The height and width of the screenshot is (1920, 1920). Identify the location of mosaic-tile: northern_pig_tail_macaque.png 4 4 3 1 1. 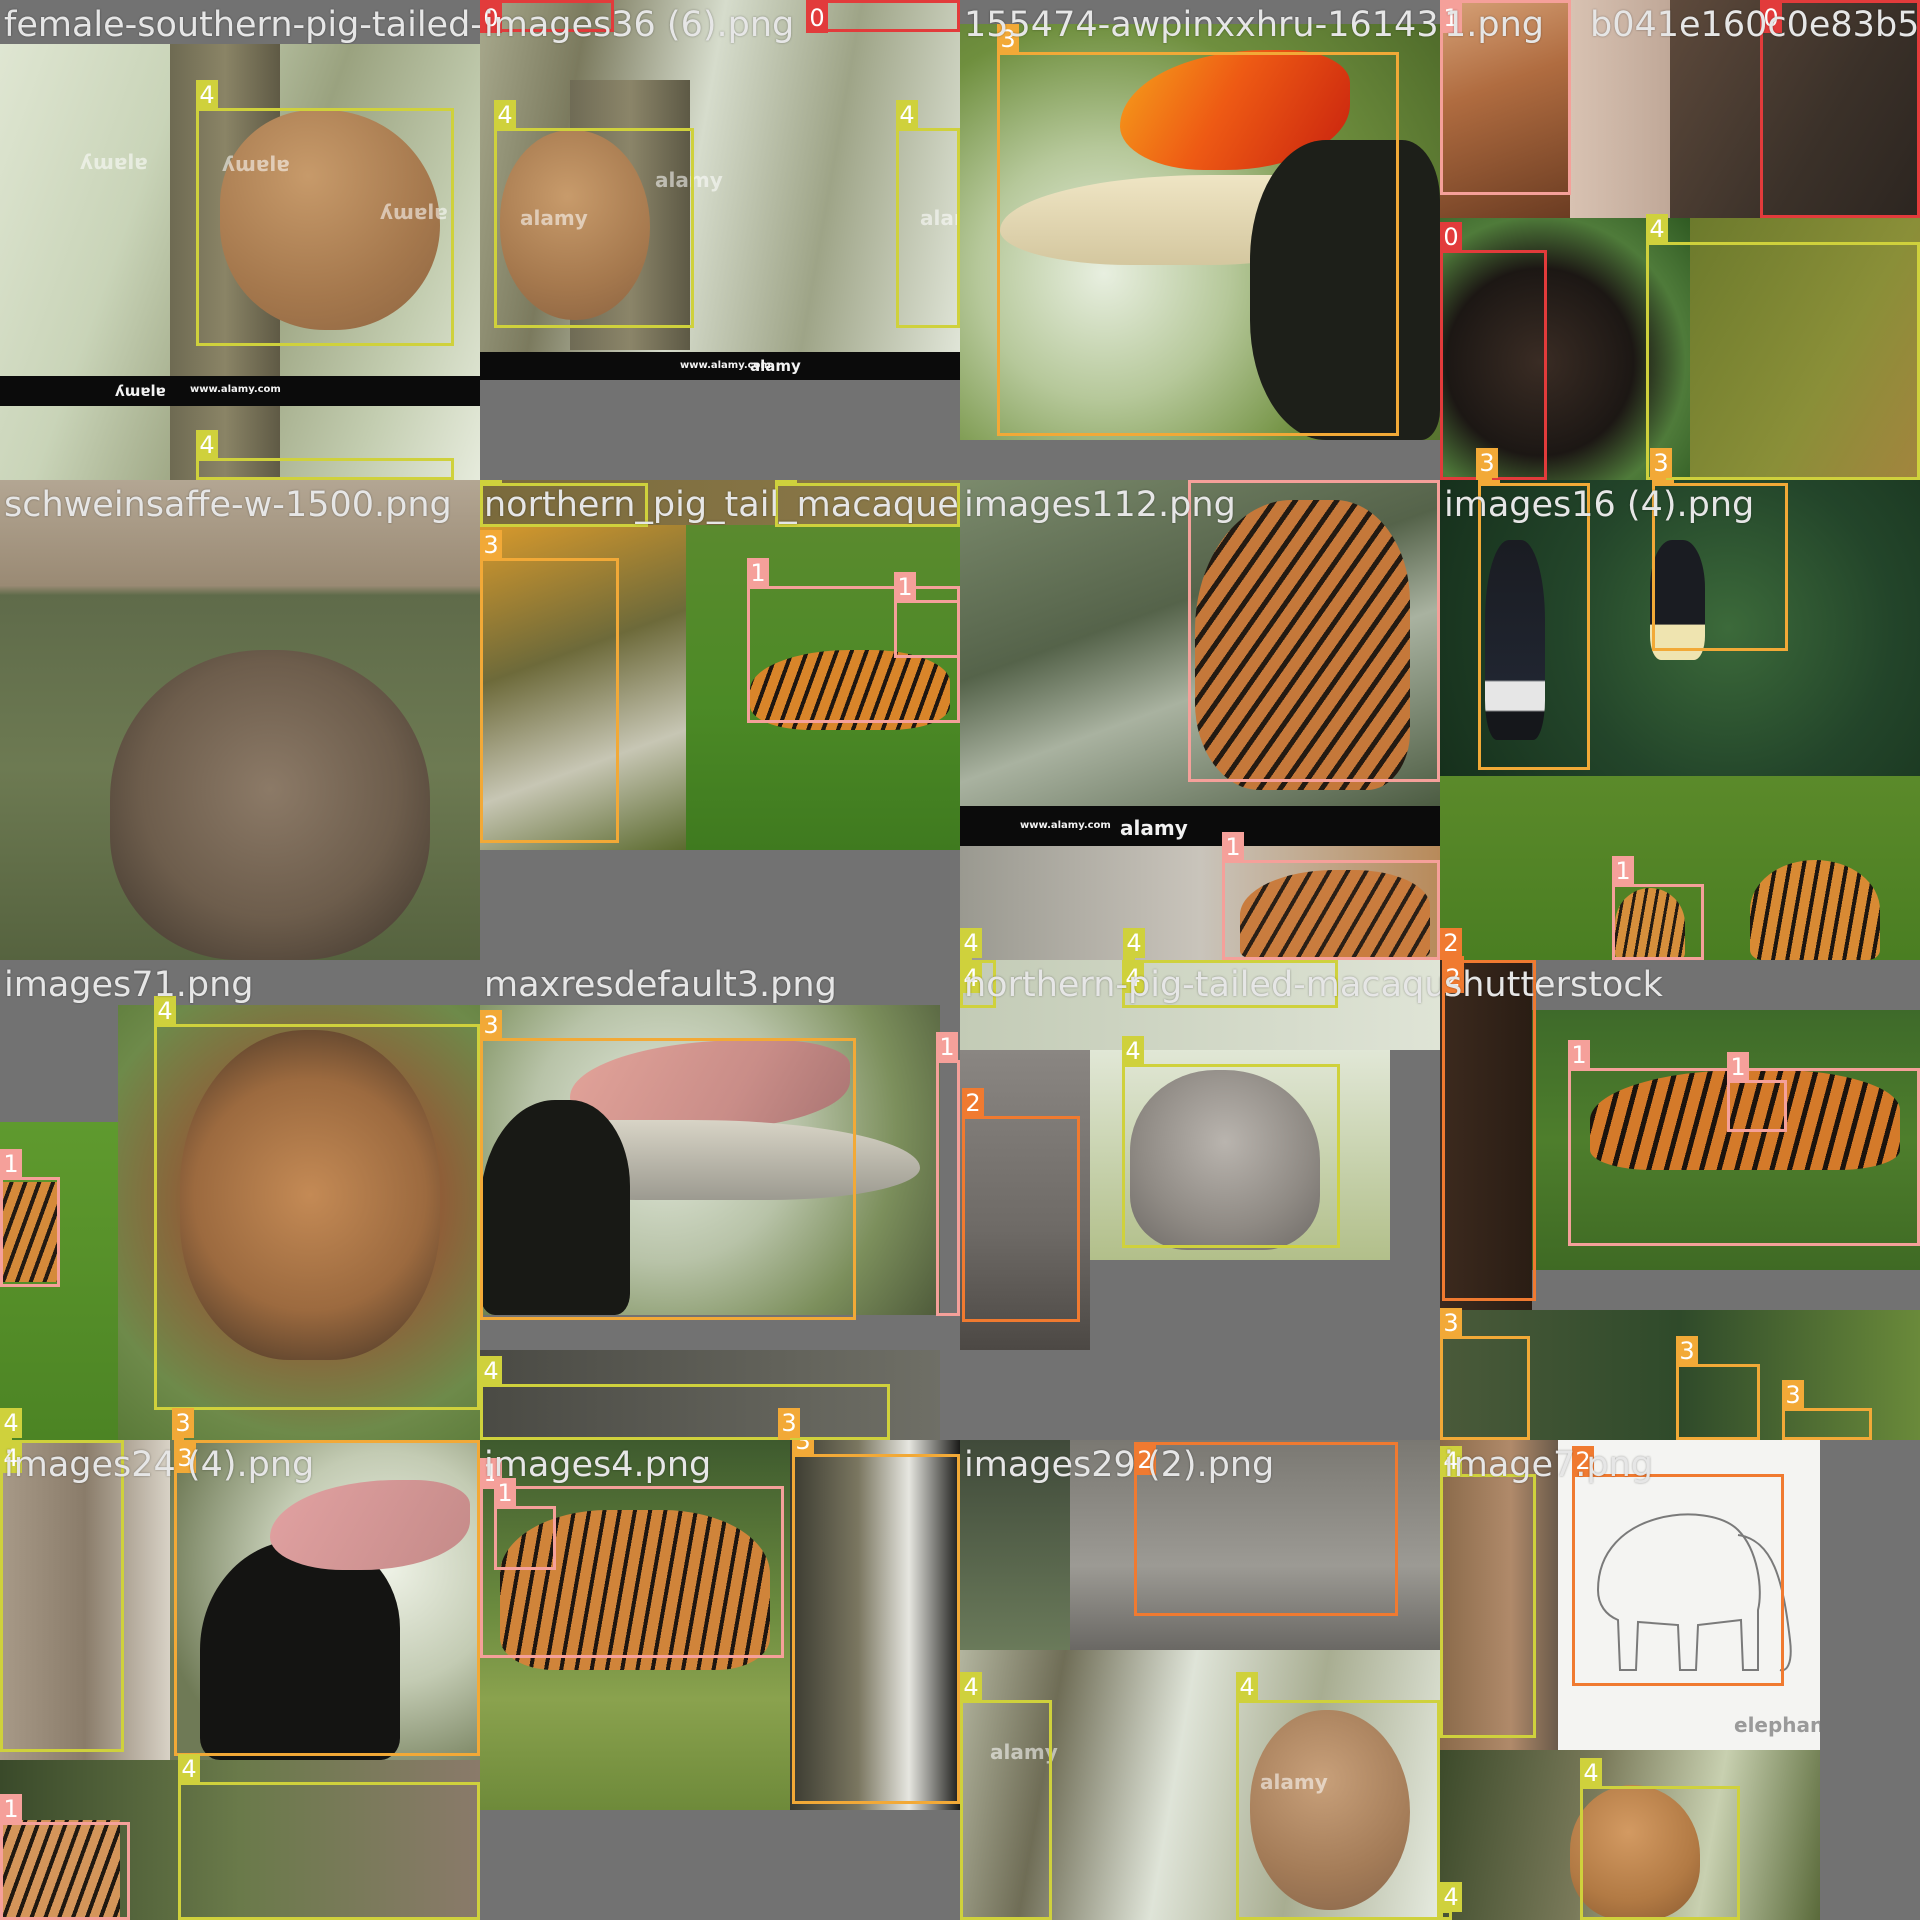
(720, 720).